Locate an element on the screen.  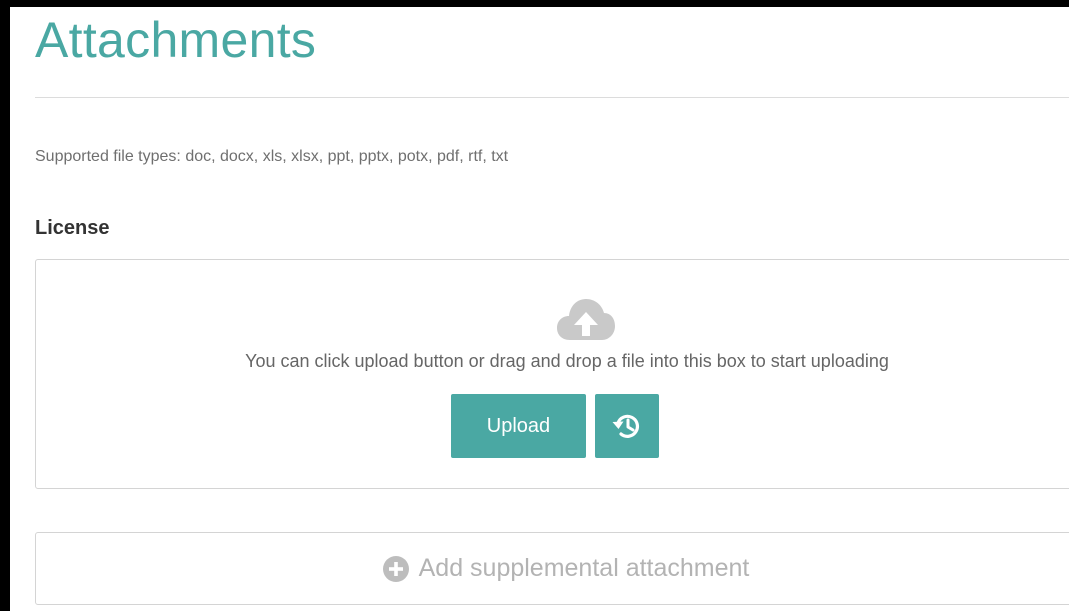
upload-button: Upload is located at coordinates (518, 426).